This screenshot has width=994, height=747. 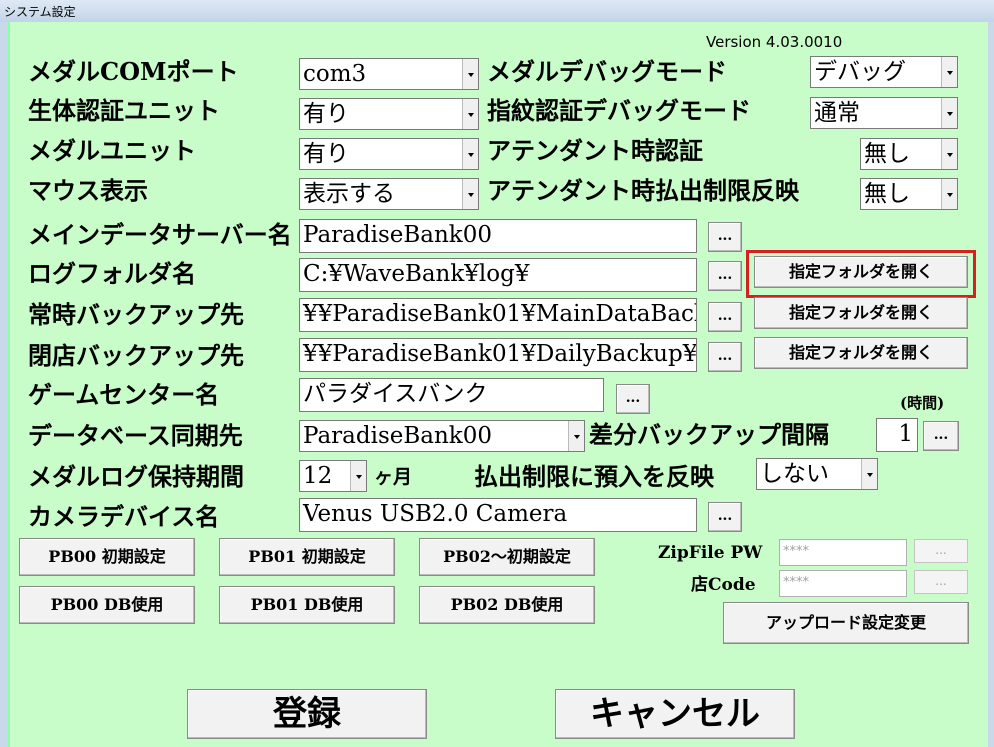 What do you see at coordinates (326, 154) in the screenshot?
I see `medal-unit-value: 有り` at bounding box center [326, 154].